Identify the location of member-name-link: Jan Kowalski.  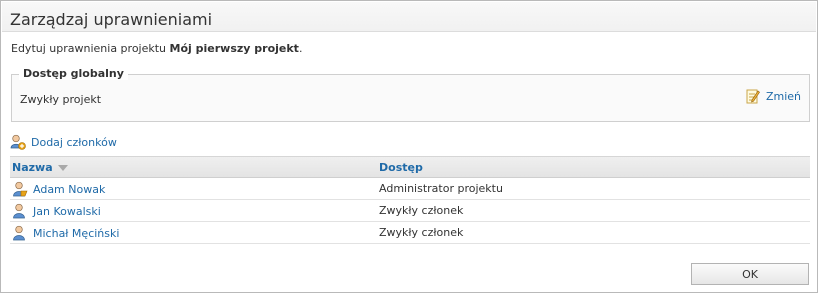
(56, 211).